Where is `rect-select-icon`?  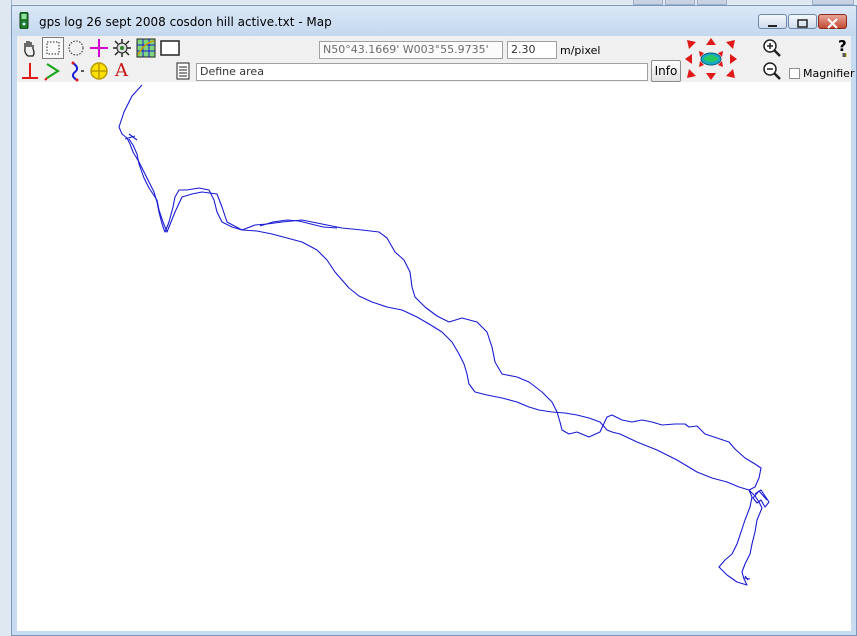 rect-select-icon is located at coordinates (53, 48).